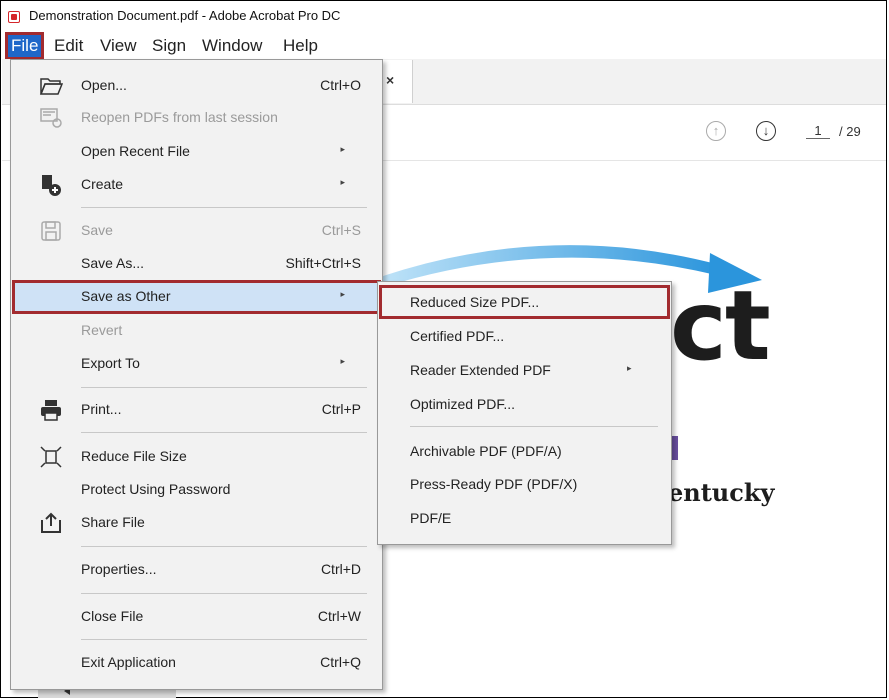 This screenshot has width=889, height=700. What do you see at coordinates (118, 46) in the screenshot?
I see `menu-view: View` at bounding box center [118, 46].